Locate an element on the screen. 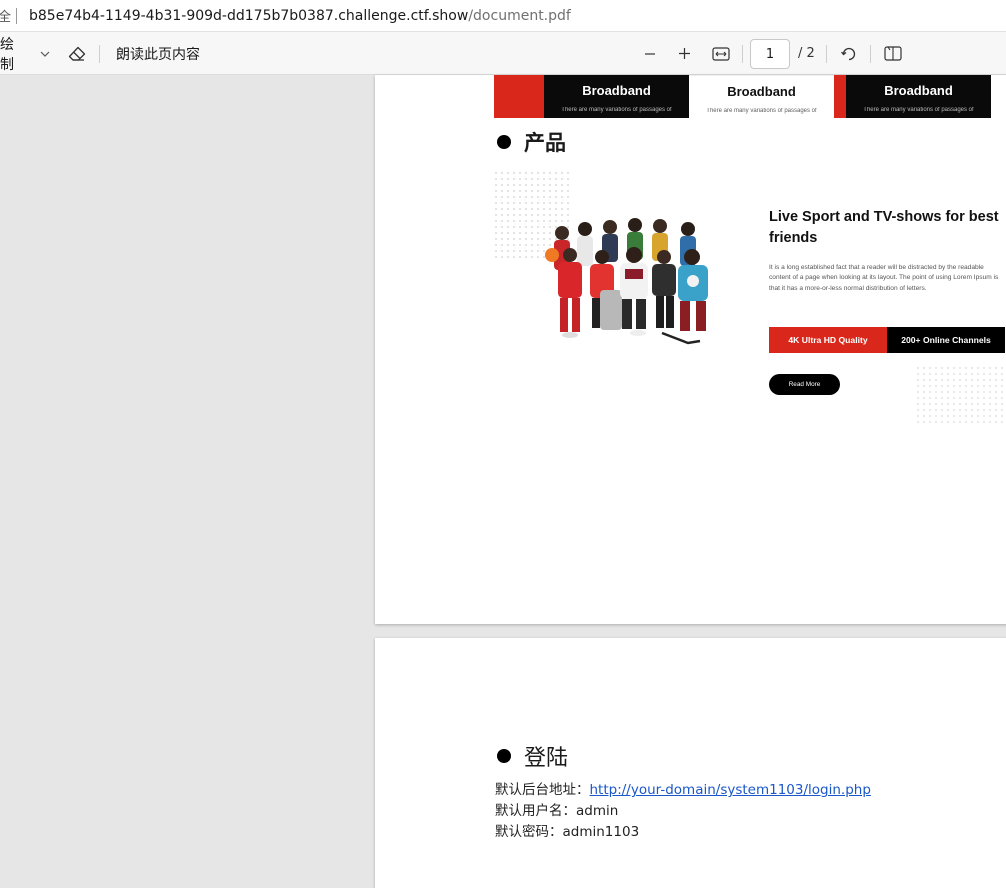 The width and height of the screenshot is (1006, 888). admin-url-label: 默认后台地址： is located at coordinates (542, 790).